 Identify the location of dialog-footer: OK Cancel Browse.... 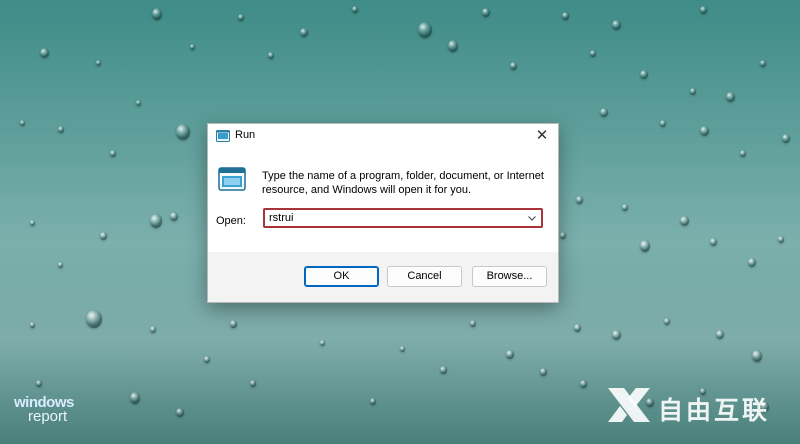
(383, 277).